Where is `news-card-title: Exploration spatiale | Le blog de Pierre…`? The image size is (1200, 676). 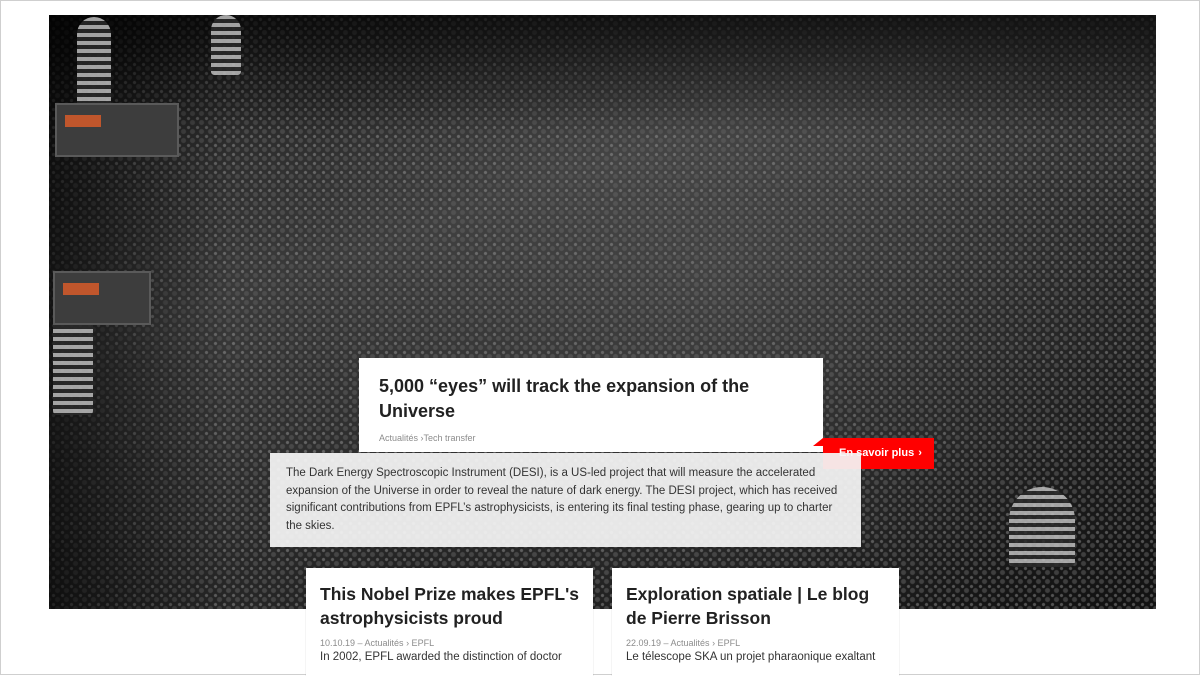 news-card-title: Exploration spatiale | Le blog de Pierre… is located at coordinates (755, 606).